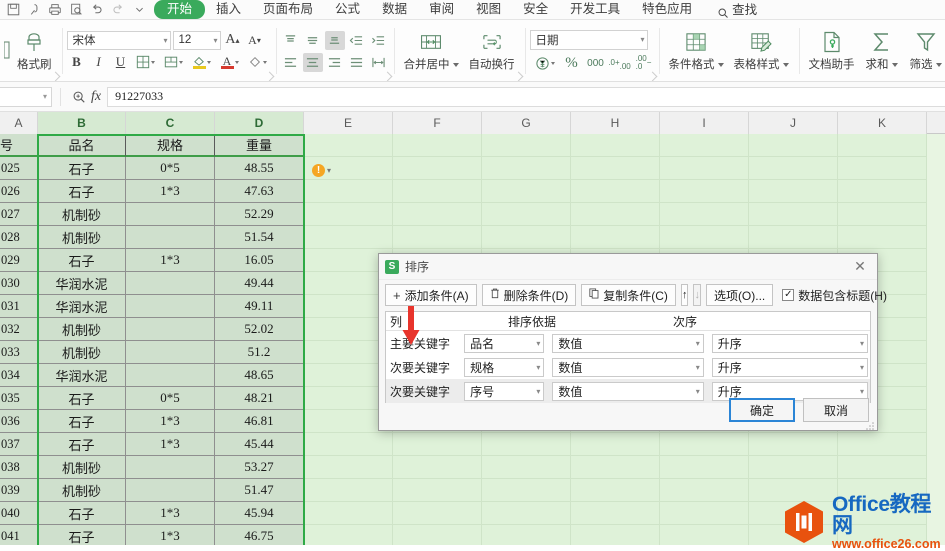  Describe the element at coordinates (269, 77) in the screenshot. I see `font-launcher-icon` at that location.